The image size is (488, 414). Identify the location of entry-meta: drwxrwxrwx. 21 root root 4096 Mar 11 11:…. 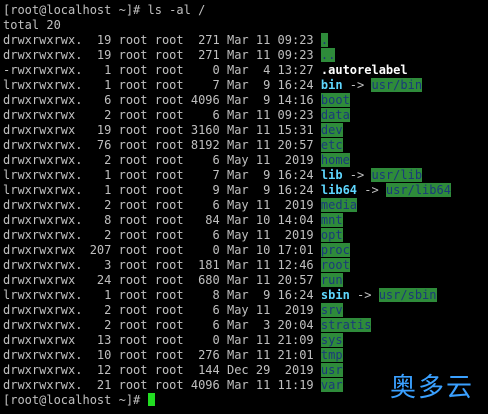
(162, 385).